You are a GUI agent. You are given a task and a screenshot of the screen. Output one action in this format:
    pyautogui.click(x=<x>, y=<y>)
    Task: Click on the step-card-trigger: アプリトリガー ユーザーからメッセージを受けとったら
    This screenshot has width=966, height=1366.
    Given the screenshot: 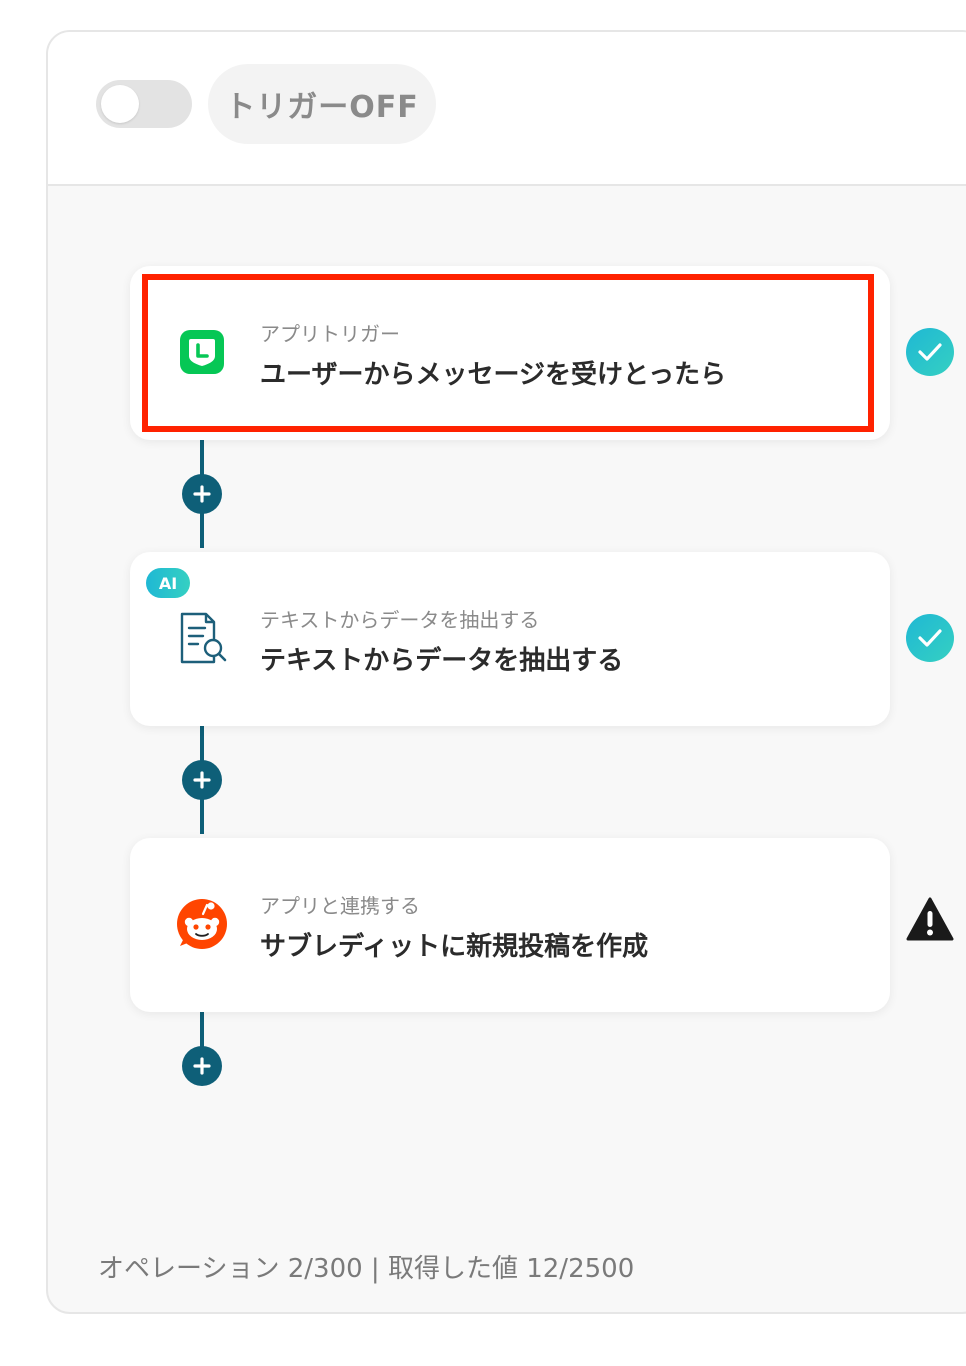 What is the action you would take?
    pyautogui.click(x=510, y=353)
    